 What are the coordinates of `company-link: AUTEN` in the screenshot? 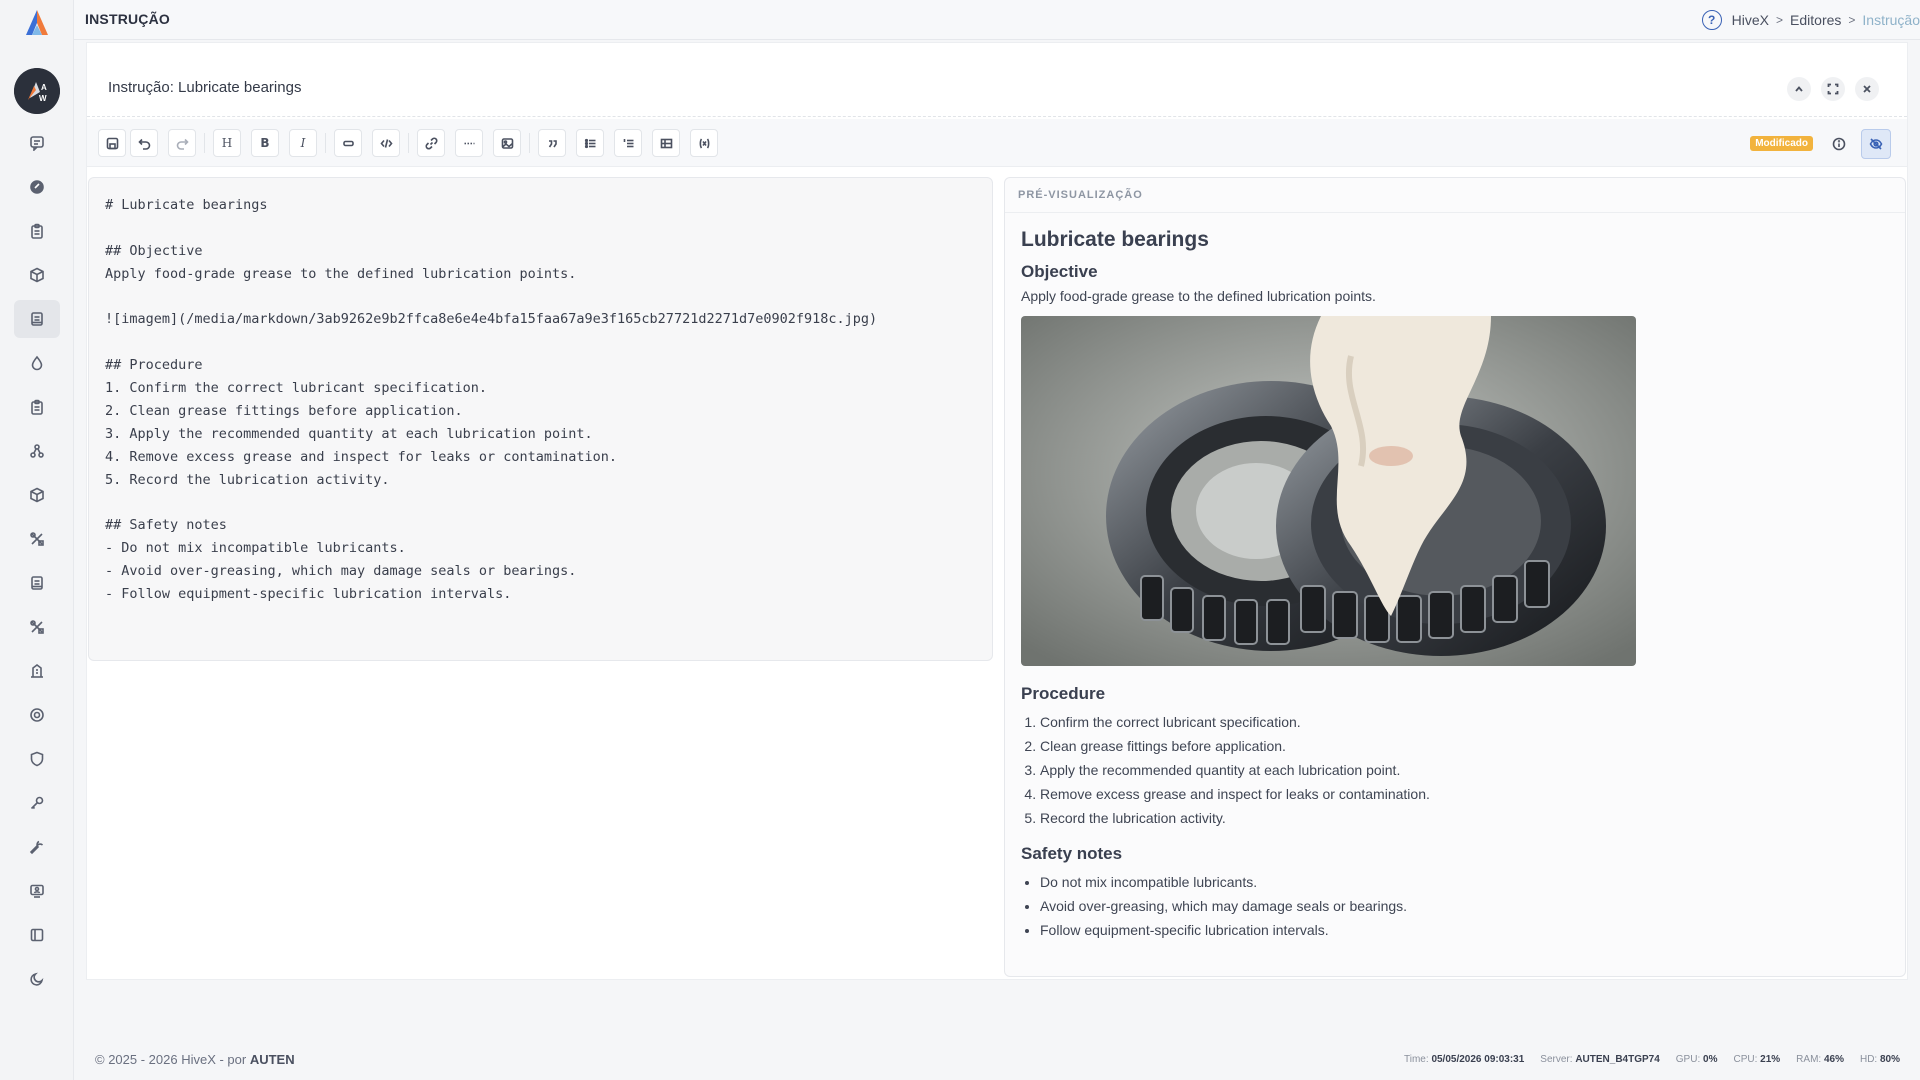 It's located at (272, 1059).